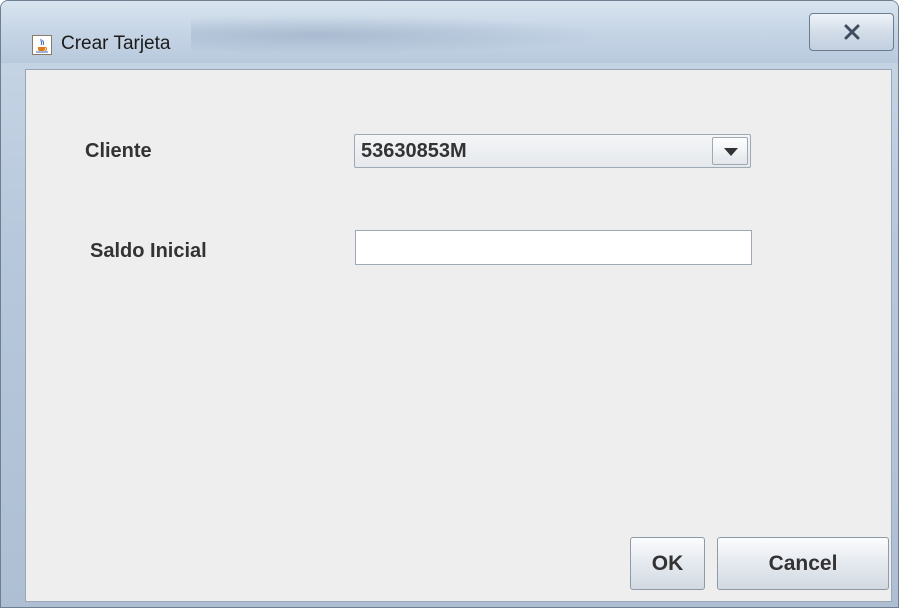 The width and height of the screenshot is (899, 608). I want to click on cancel-button: Cancel, so click(803, 563).